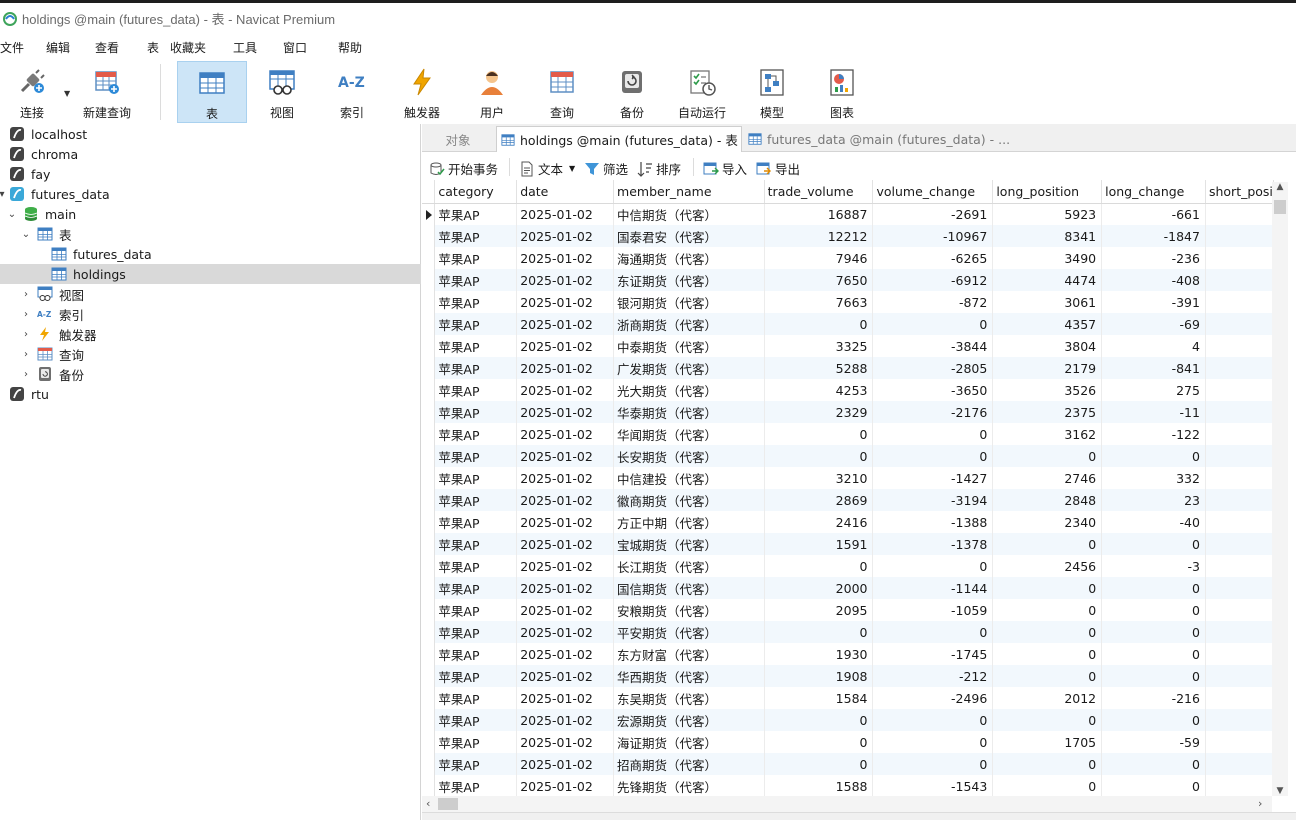 The image size is (1296, 820). I want to click on cell-member-name: 华闻期货（代客）, so click(689, 434).